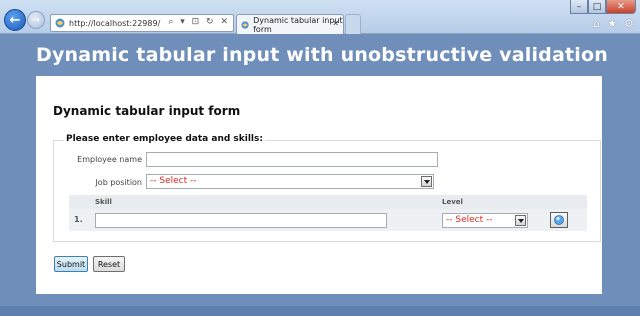 The image size is (640, 316). Describe the element at coordinates (118, 182) in the screenshot. I see `job-position-label: Job position` at that location.